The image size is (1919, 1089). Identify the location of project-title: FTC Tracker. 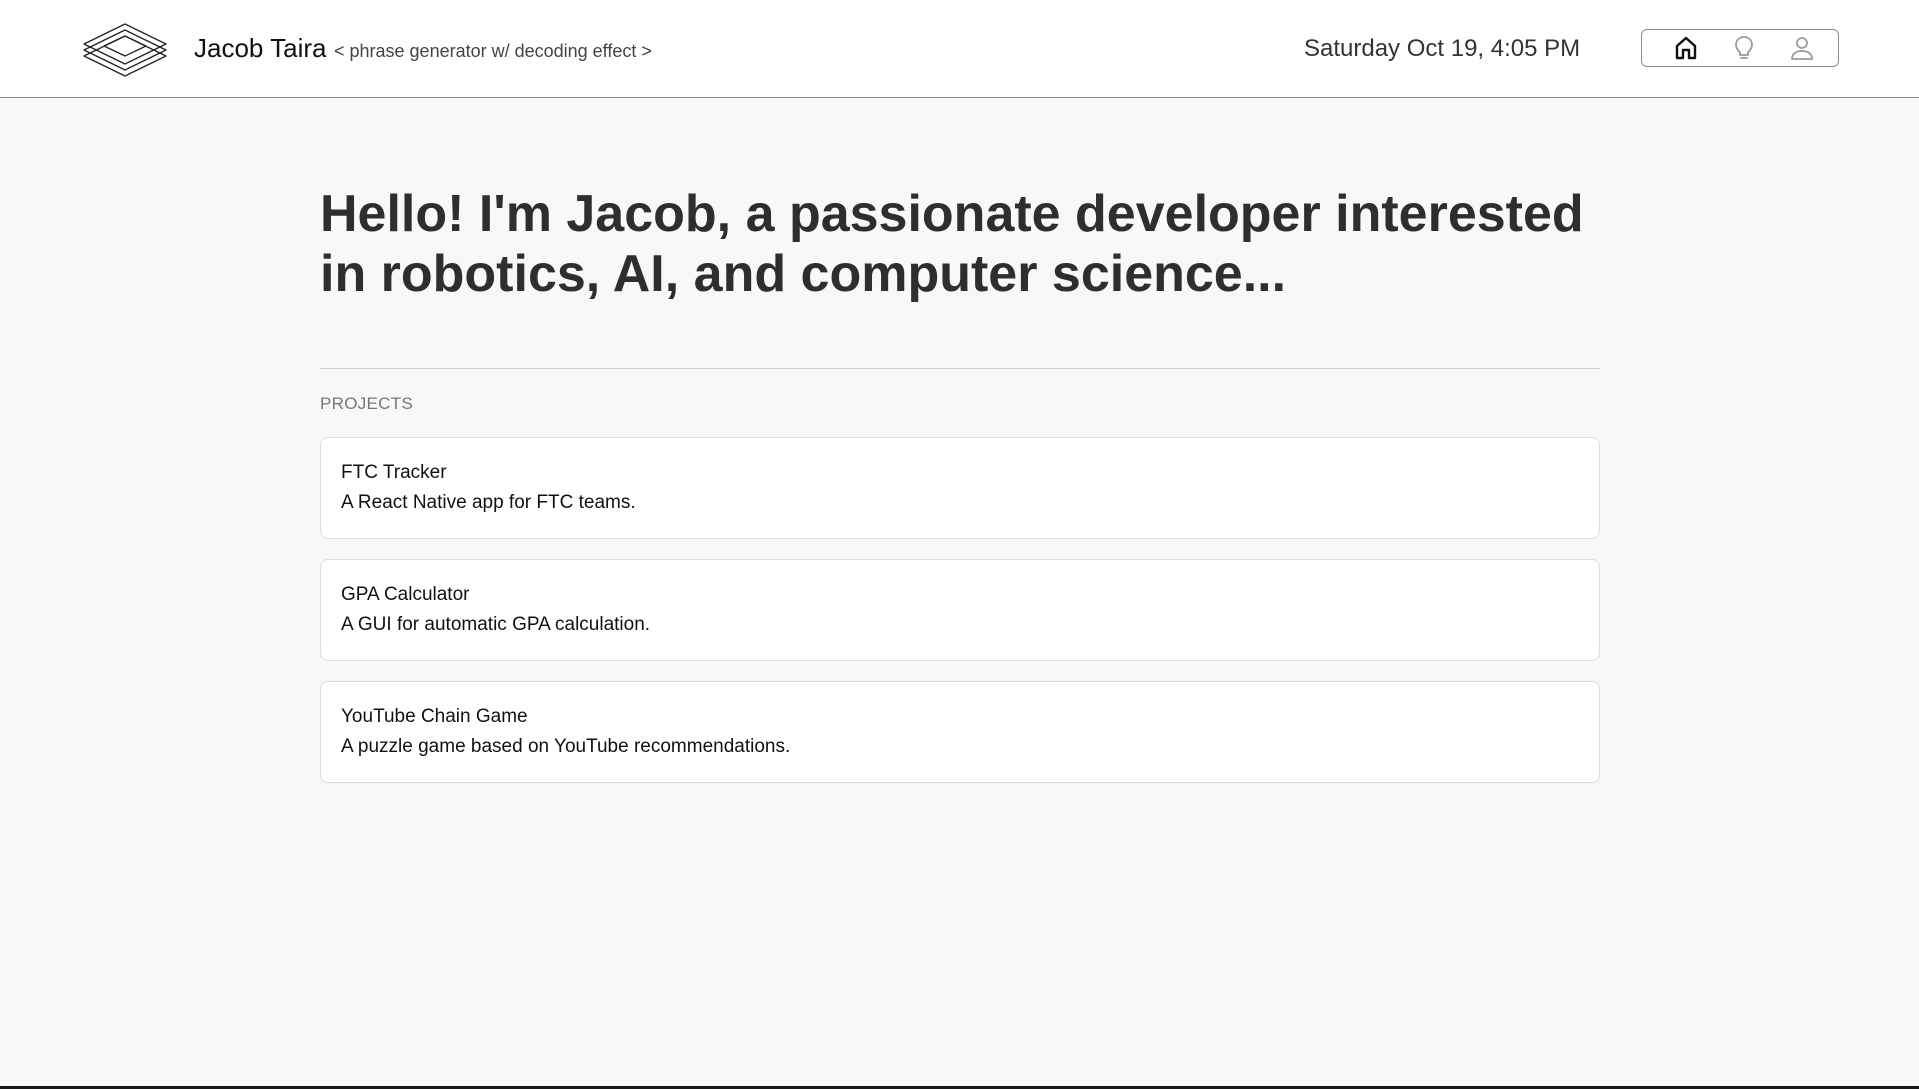
(394, 472).